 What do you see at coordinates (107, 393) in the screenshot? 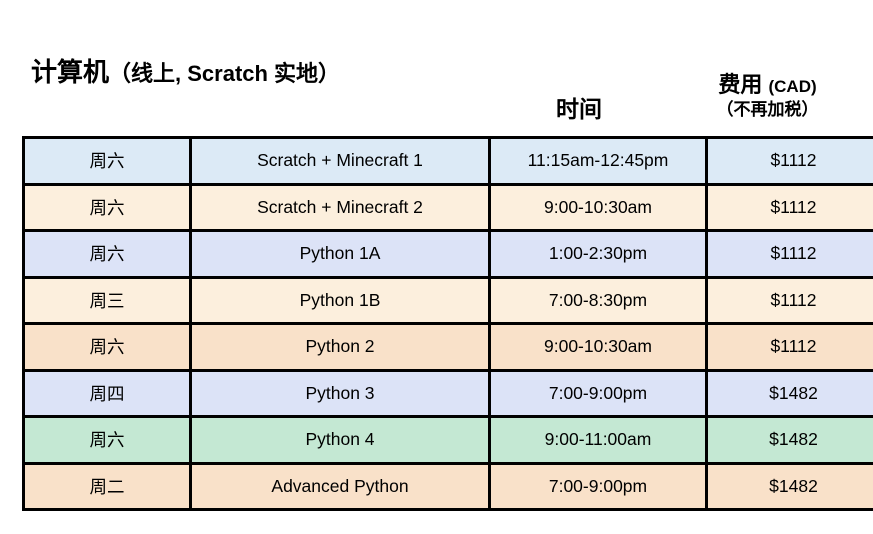
I see `cell-day: 周四` at bounding box center [107, 393].